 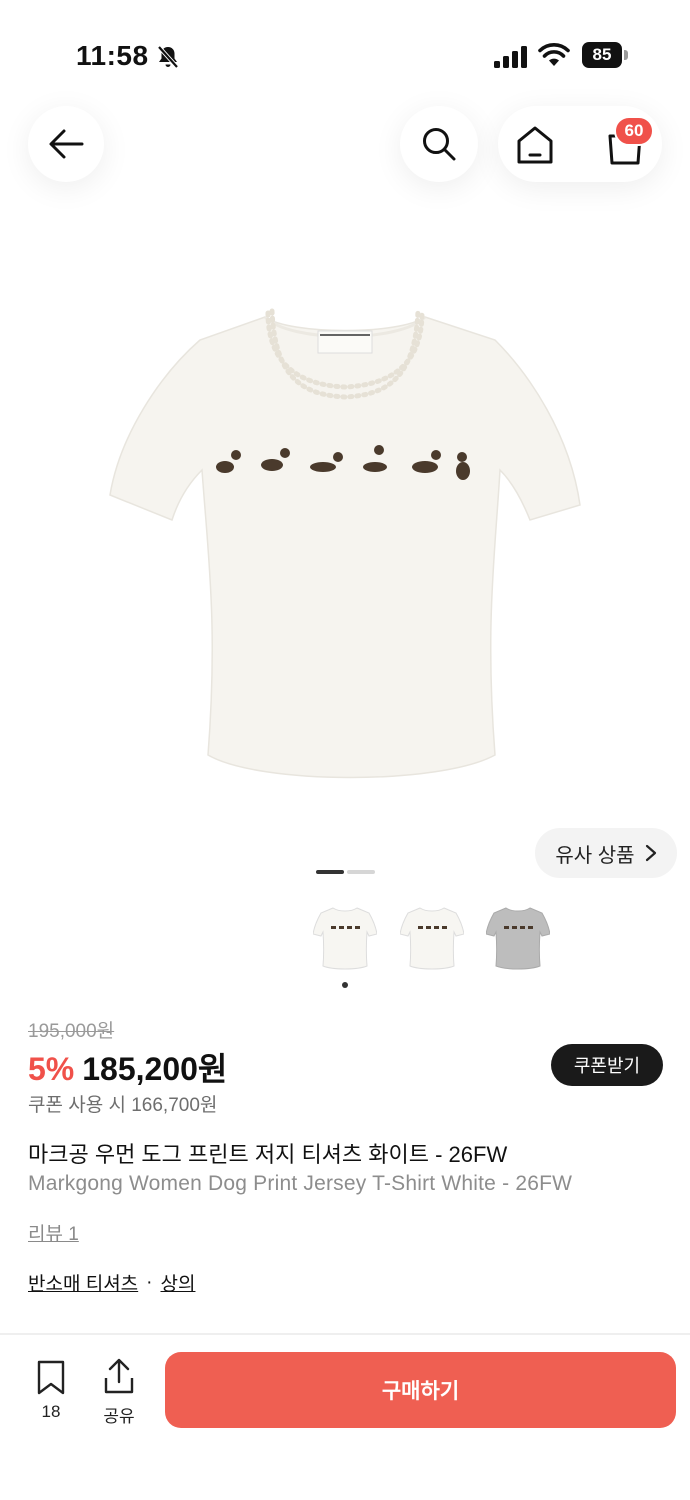 What do you see at coordinates (51, 1411) in the screenshot?
I see `bookmark-count: 18` at bounding box center [51, 1411].